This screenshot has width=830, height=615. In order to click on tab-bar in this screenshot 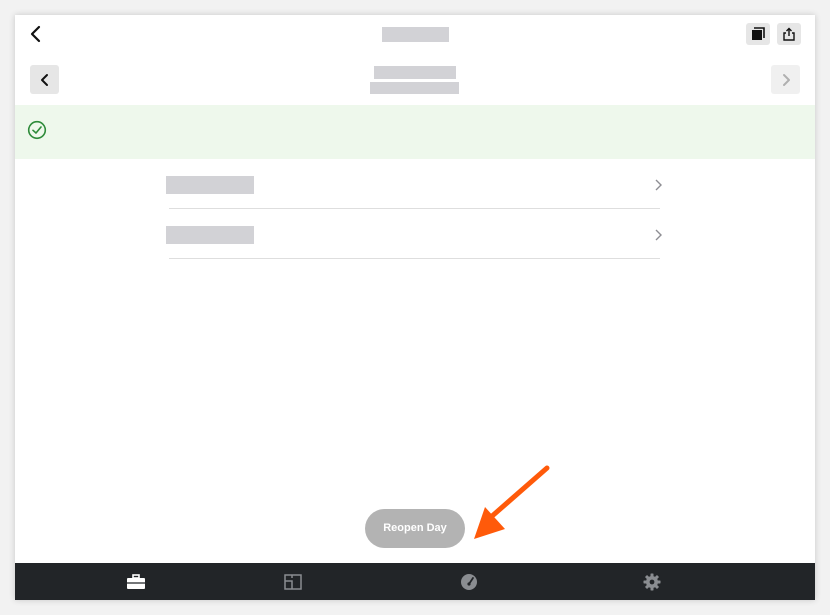, I will do `click(415, 581)`.